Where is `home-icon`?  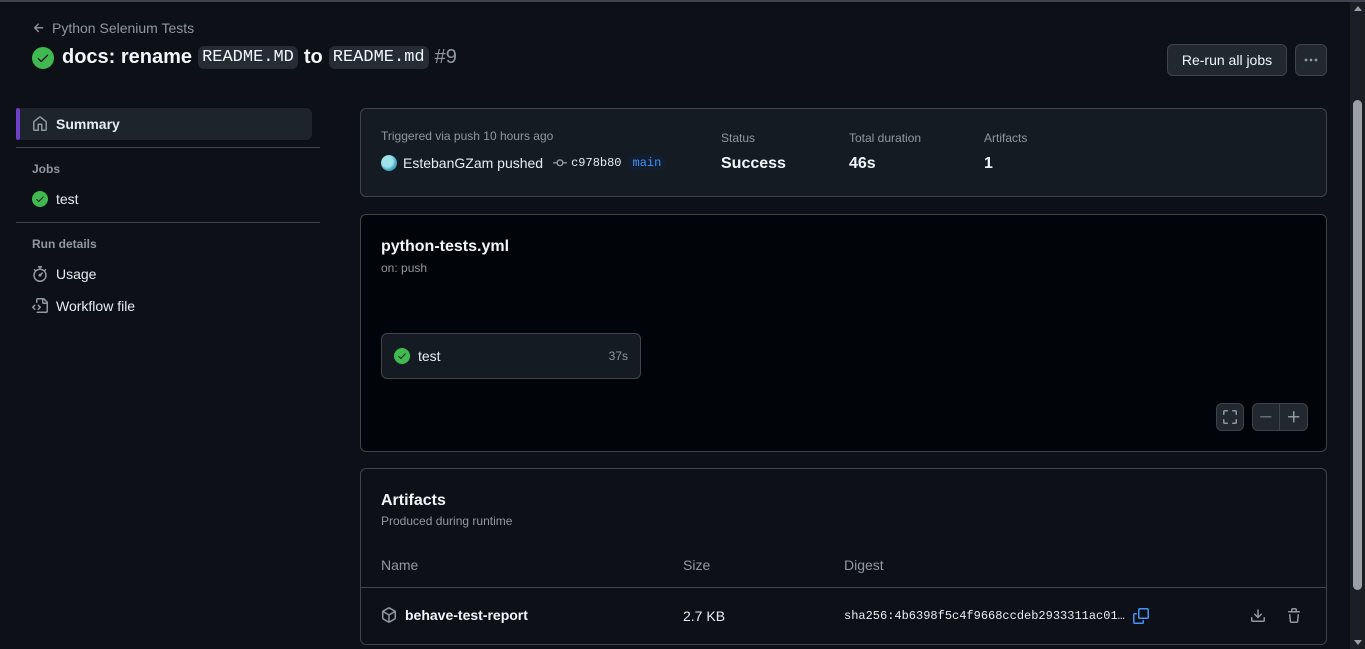 home-icon is located at coordinates (40, 123).